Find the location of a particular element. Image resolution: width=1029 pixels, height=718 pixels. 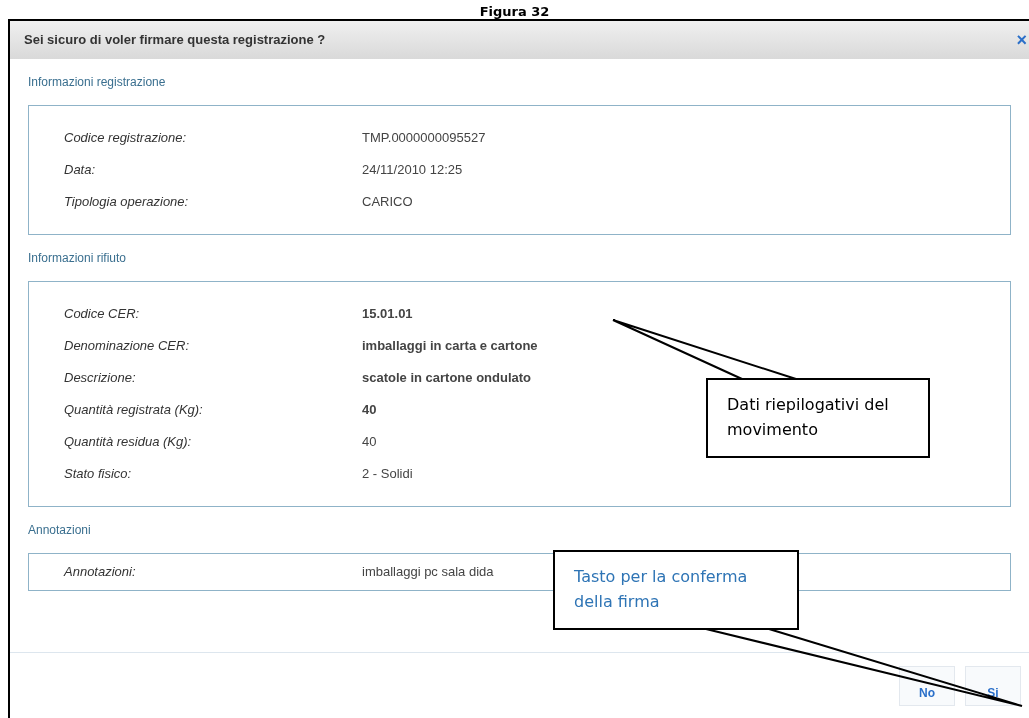

dialog-title: Sei sicuro di voler firmare questa registrazione ? is located at coordinates (175, 40).